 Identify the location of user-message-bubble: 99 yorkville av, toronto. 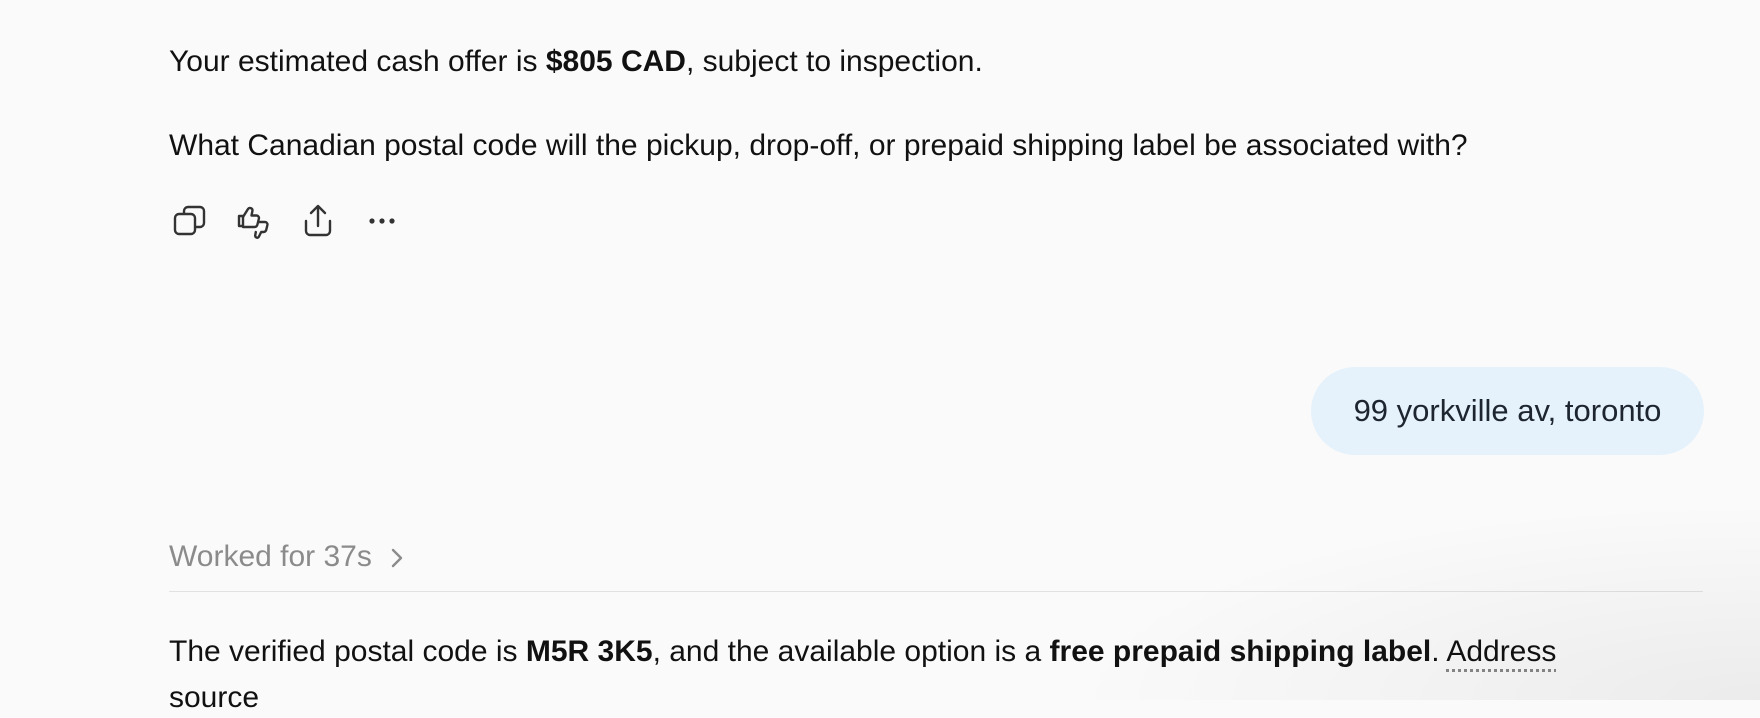
(1507, 411).